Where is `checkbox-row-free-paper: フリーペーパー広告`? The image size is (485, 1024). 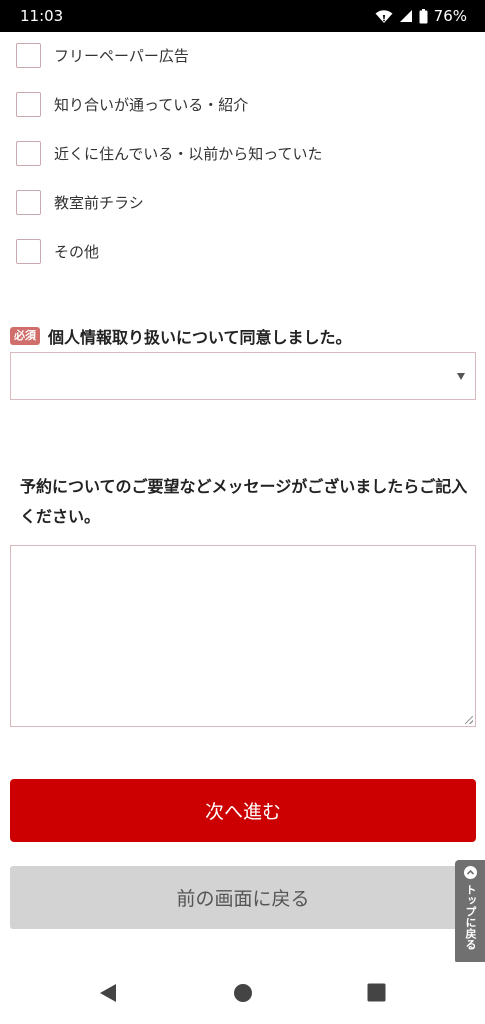 checkbox-row-free-paper: フリーペーパー広告 is located at coordinates (102, 55).